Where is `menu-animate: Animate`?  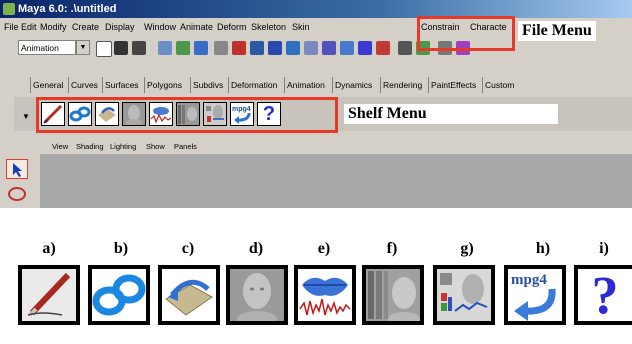
menu-animate: Animate is located at coordinates (196, 27).